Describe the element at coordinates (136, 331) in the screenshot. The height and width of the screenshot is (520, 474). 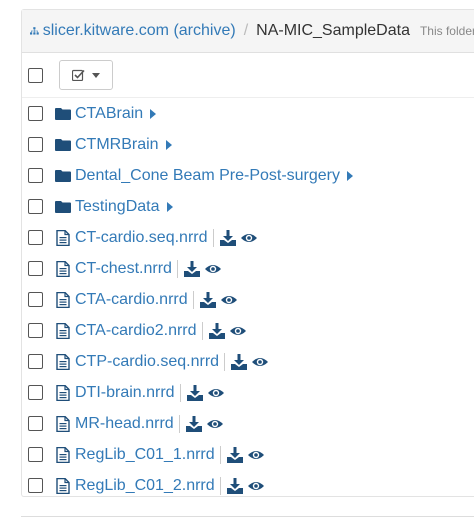
I see `file-link: CTA-cardio2.nrrd` at that location.